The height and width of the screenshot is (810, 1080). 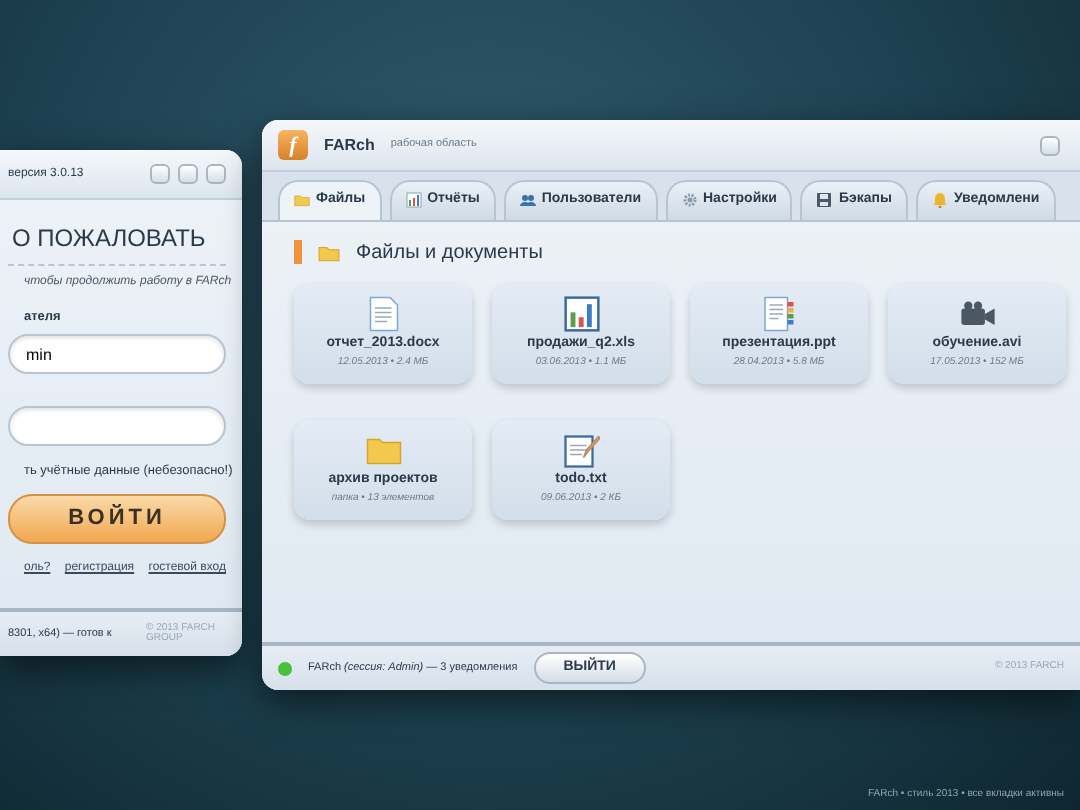 I want to click on app-name: FARch, so click(x=349, y=145).